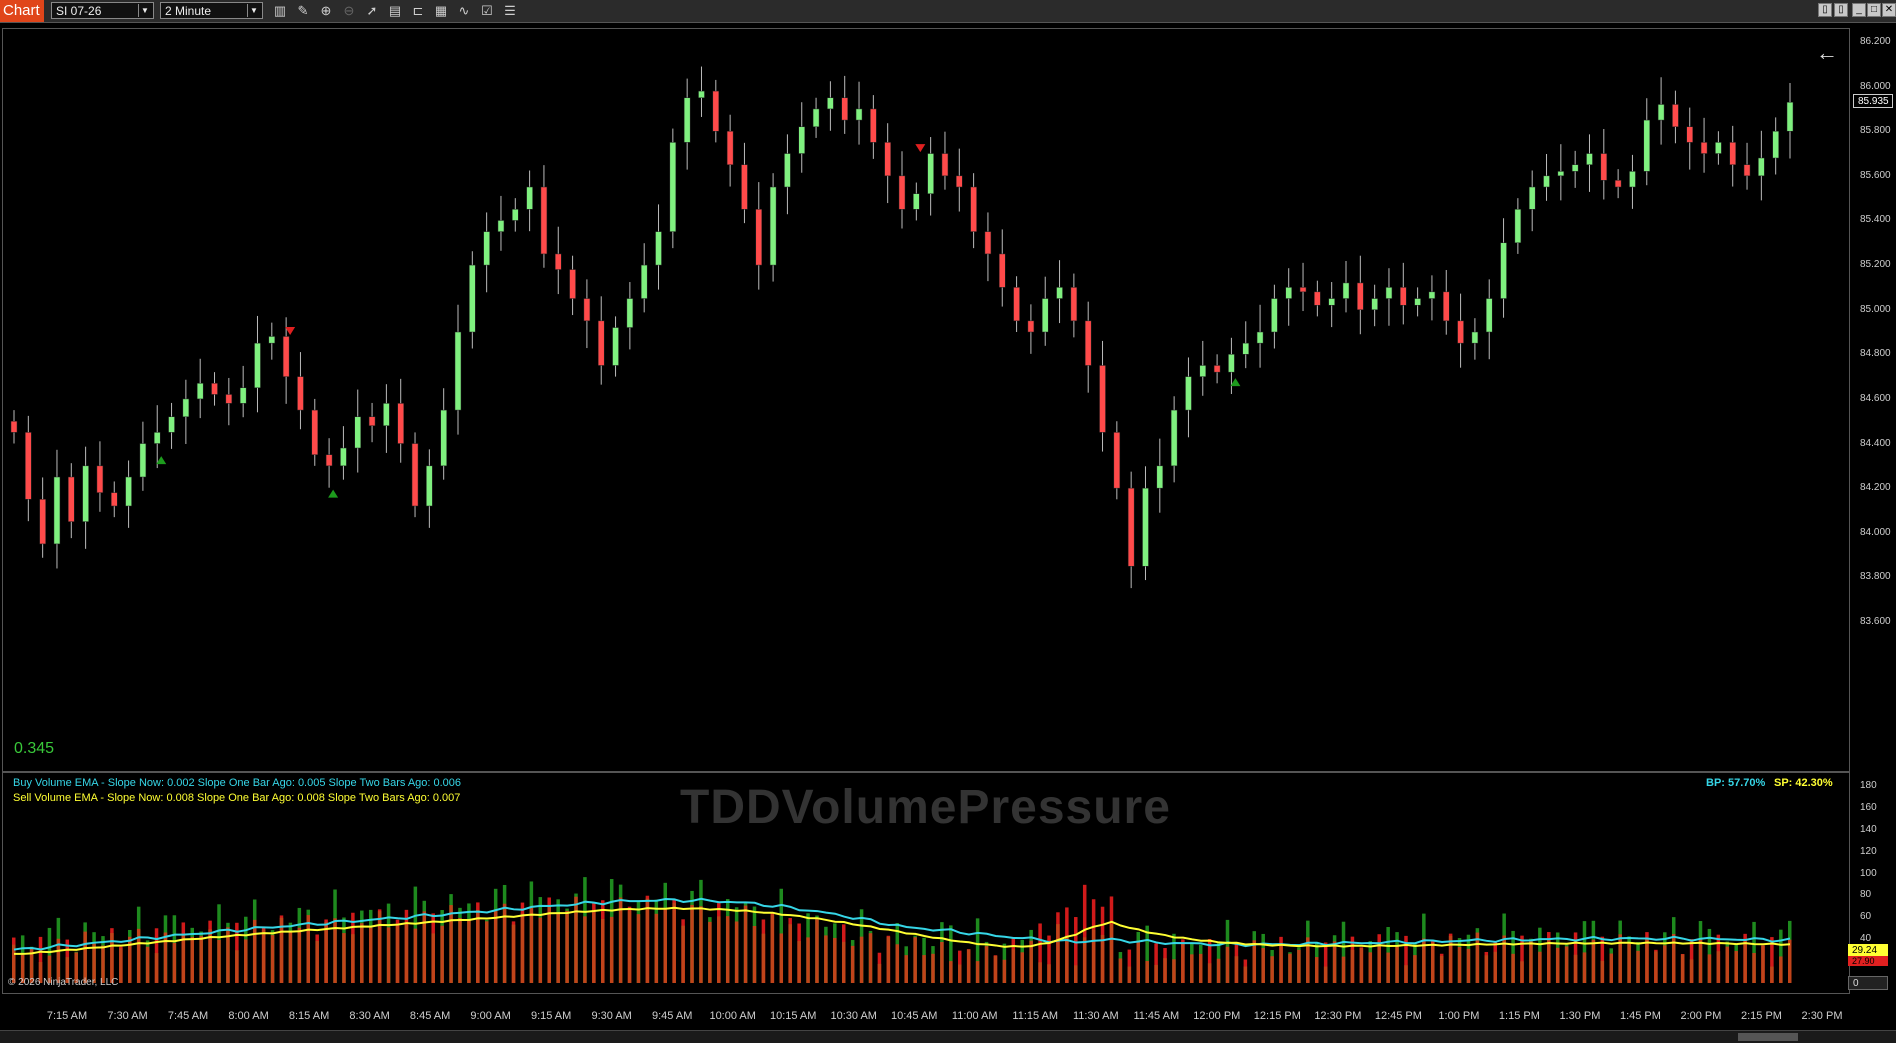  I want to click on time-tick-label: 9:30 AM, so click(611, 1016).